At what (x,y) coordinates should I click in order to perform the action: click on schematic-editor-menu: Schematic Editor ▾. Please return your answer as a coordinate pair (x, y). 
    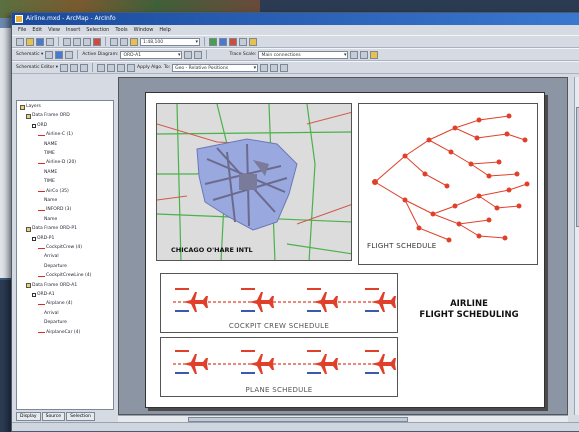
    Looking at the image, I should click on (37, 67).